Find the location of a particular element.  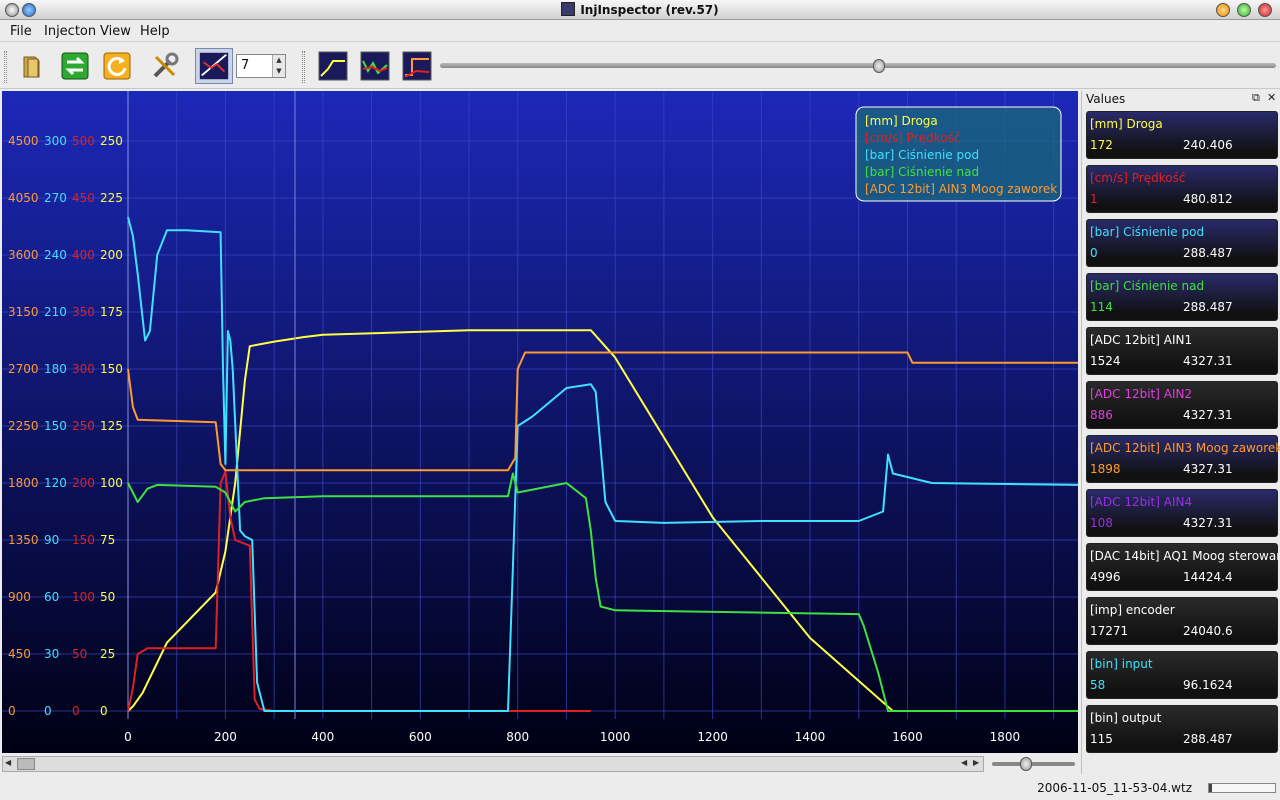

legend-entry: [bar] Ciśnienie pod is located at coordinates (922, 155).